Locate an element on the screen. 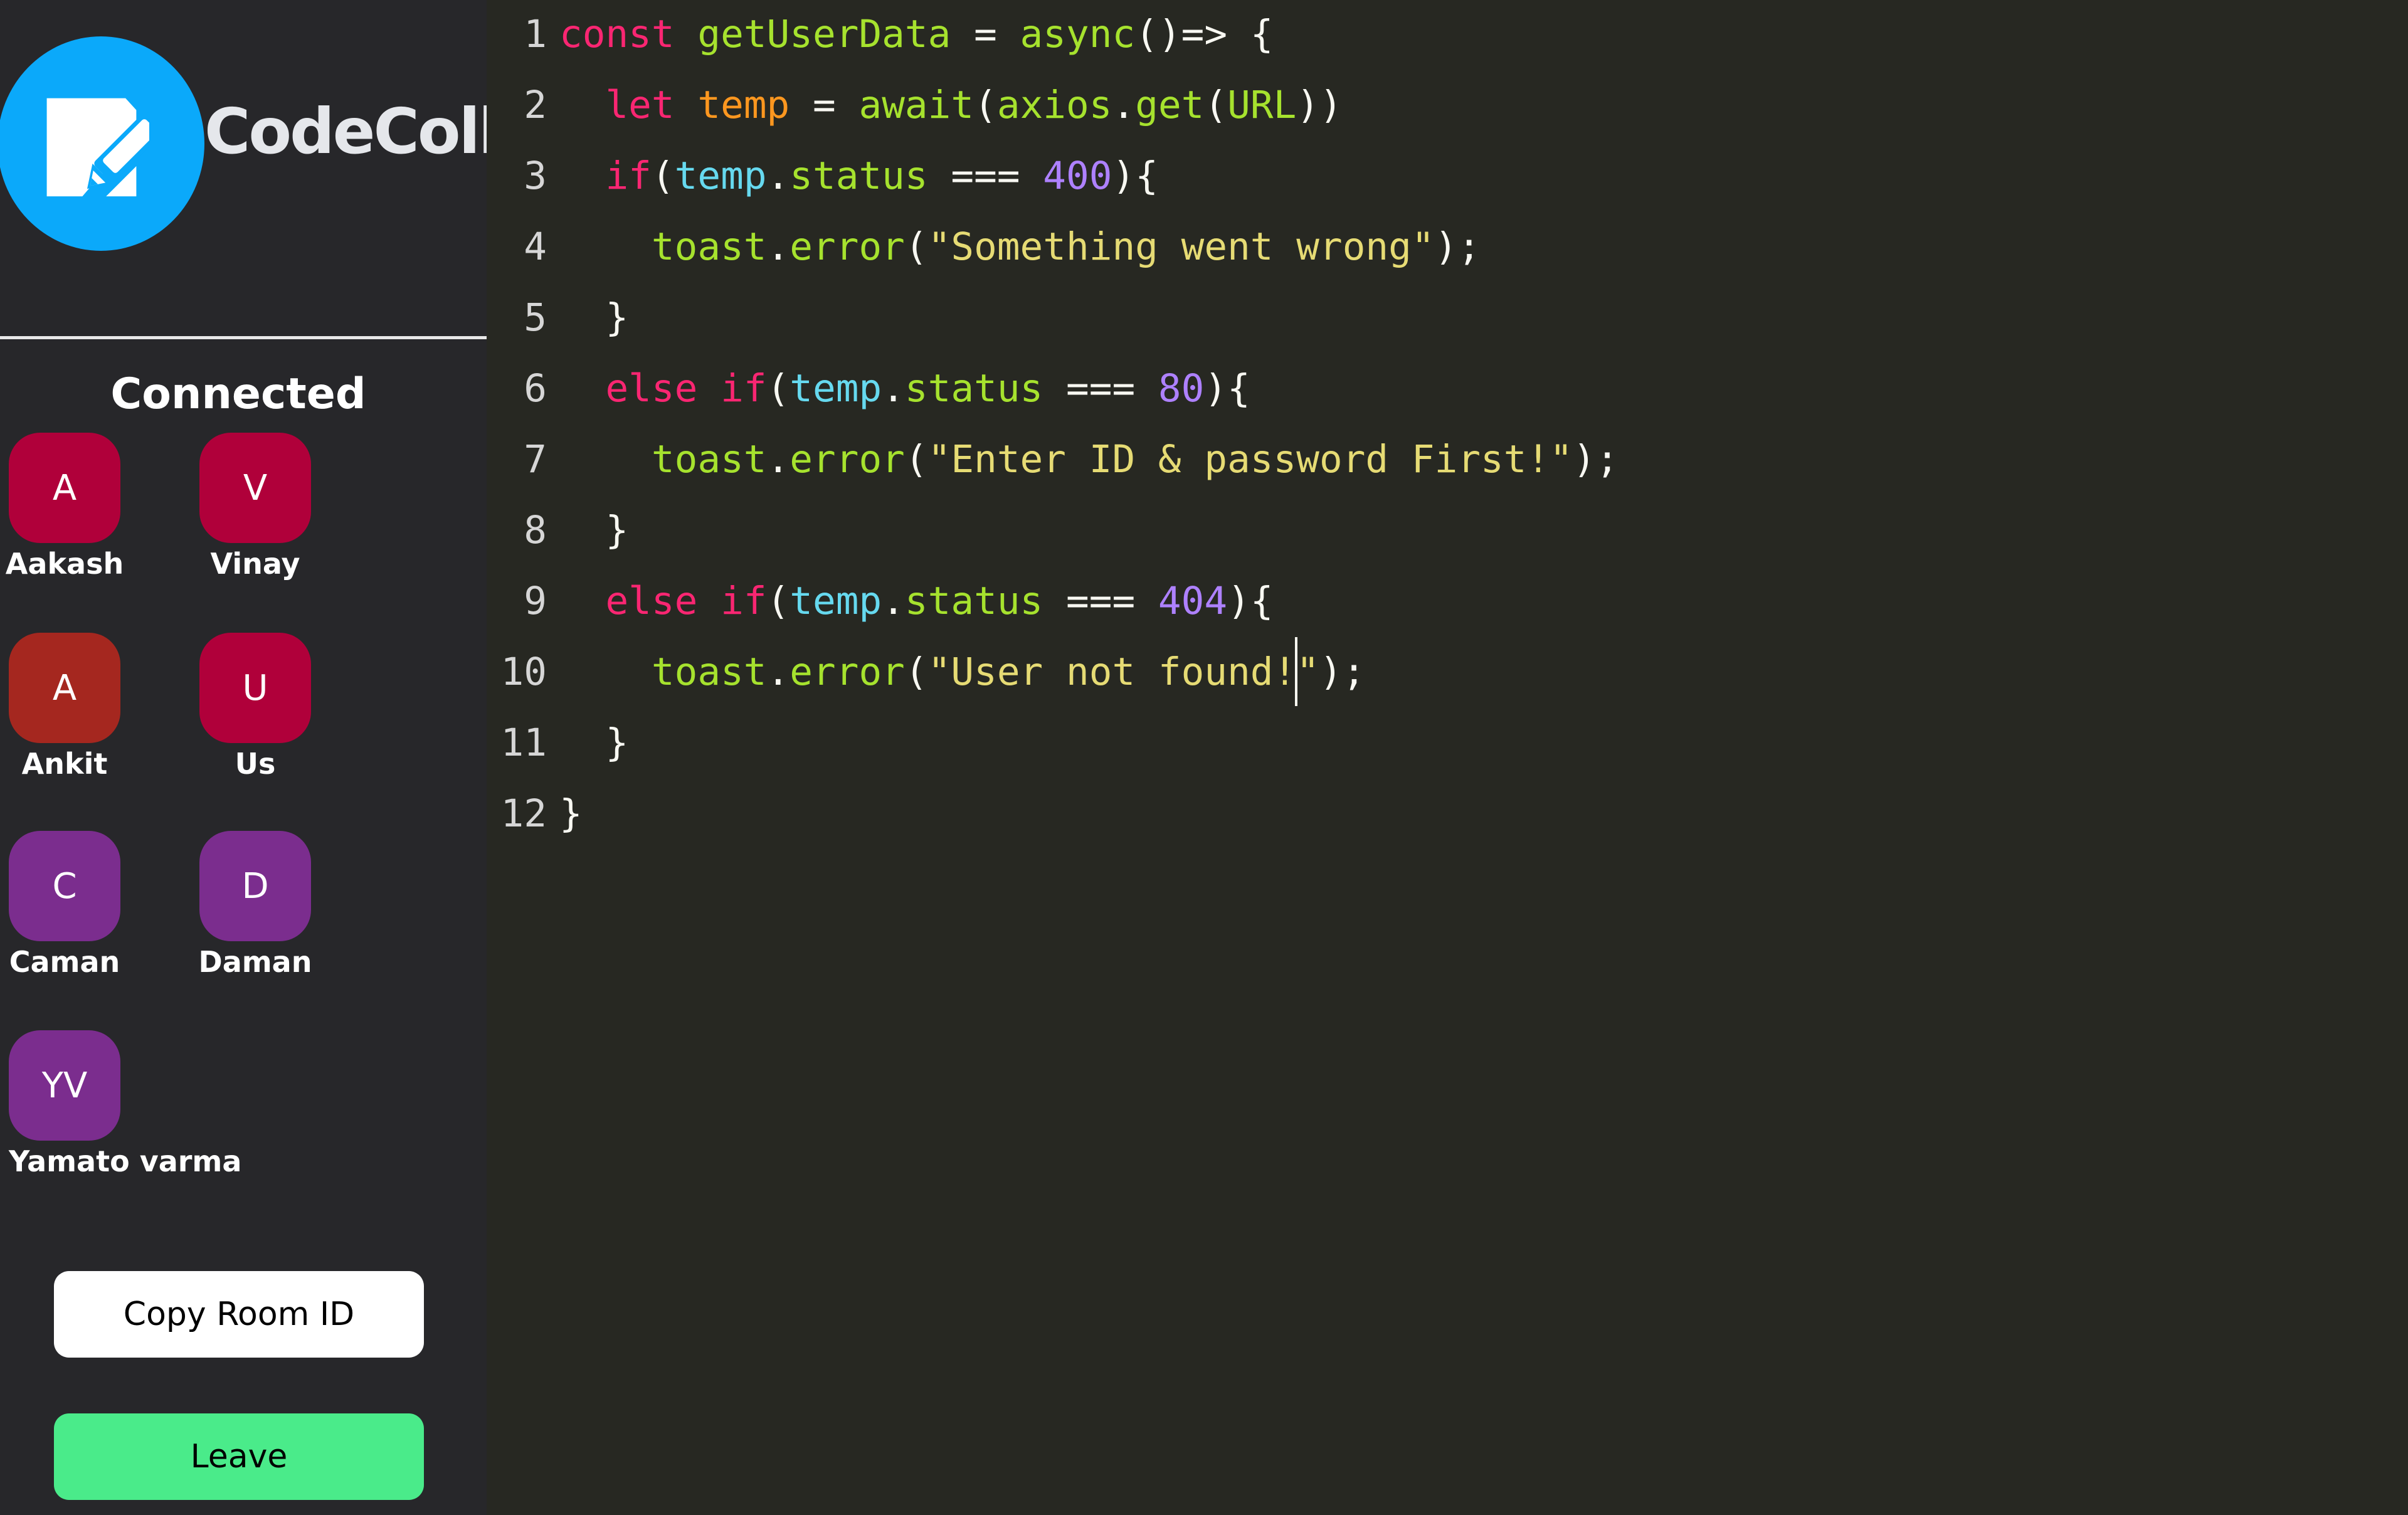 The image size is (2408, 1515). edit-document-icon is located at coordinates (97, 147).